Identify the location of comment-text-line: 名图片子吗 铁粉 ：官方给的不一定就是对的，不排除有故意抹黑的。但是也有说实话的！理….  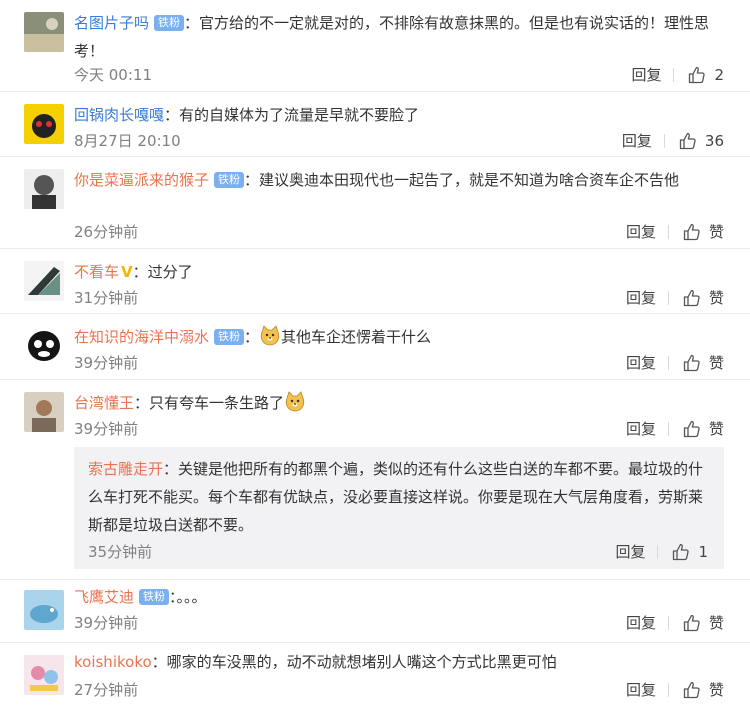
(392, 37).